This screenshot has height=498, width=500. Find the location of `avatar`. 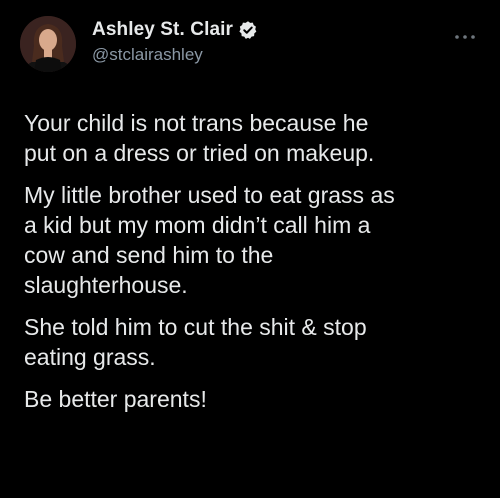

avatar is located at coordinates (48, 44).